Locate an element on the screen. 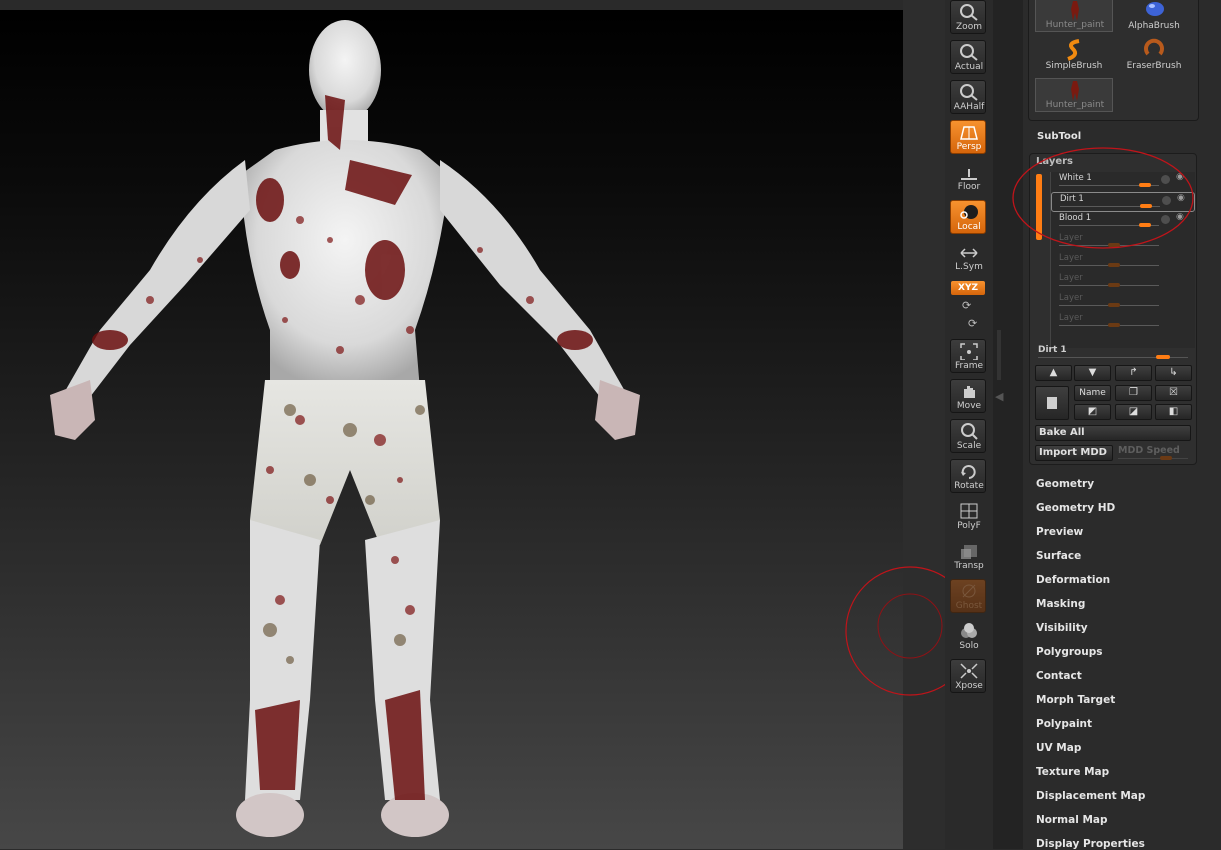 This screenshot has height=850, width=1221. brush-label: EraserBrush is located at coordinates (1154, 66).